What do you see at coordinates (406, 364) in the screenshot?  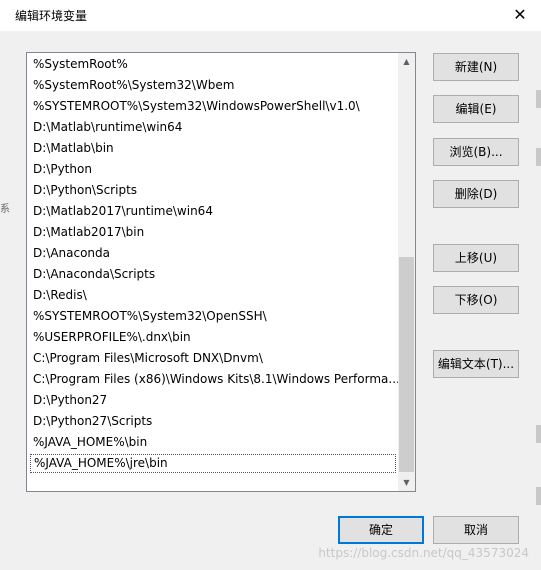 I see `scroll-thumb` at bounding box center [406, 364].